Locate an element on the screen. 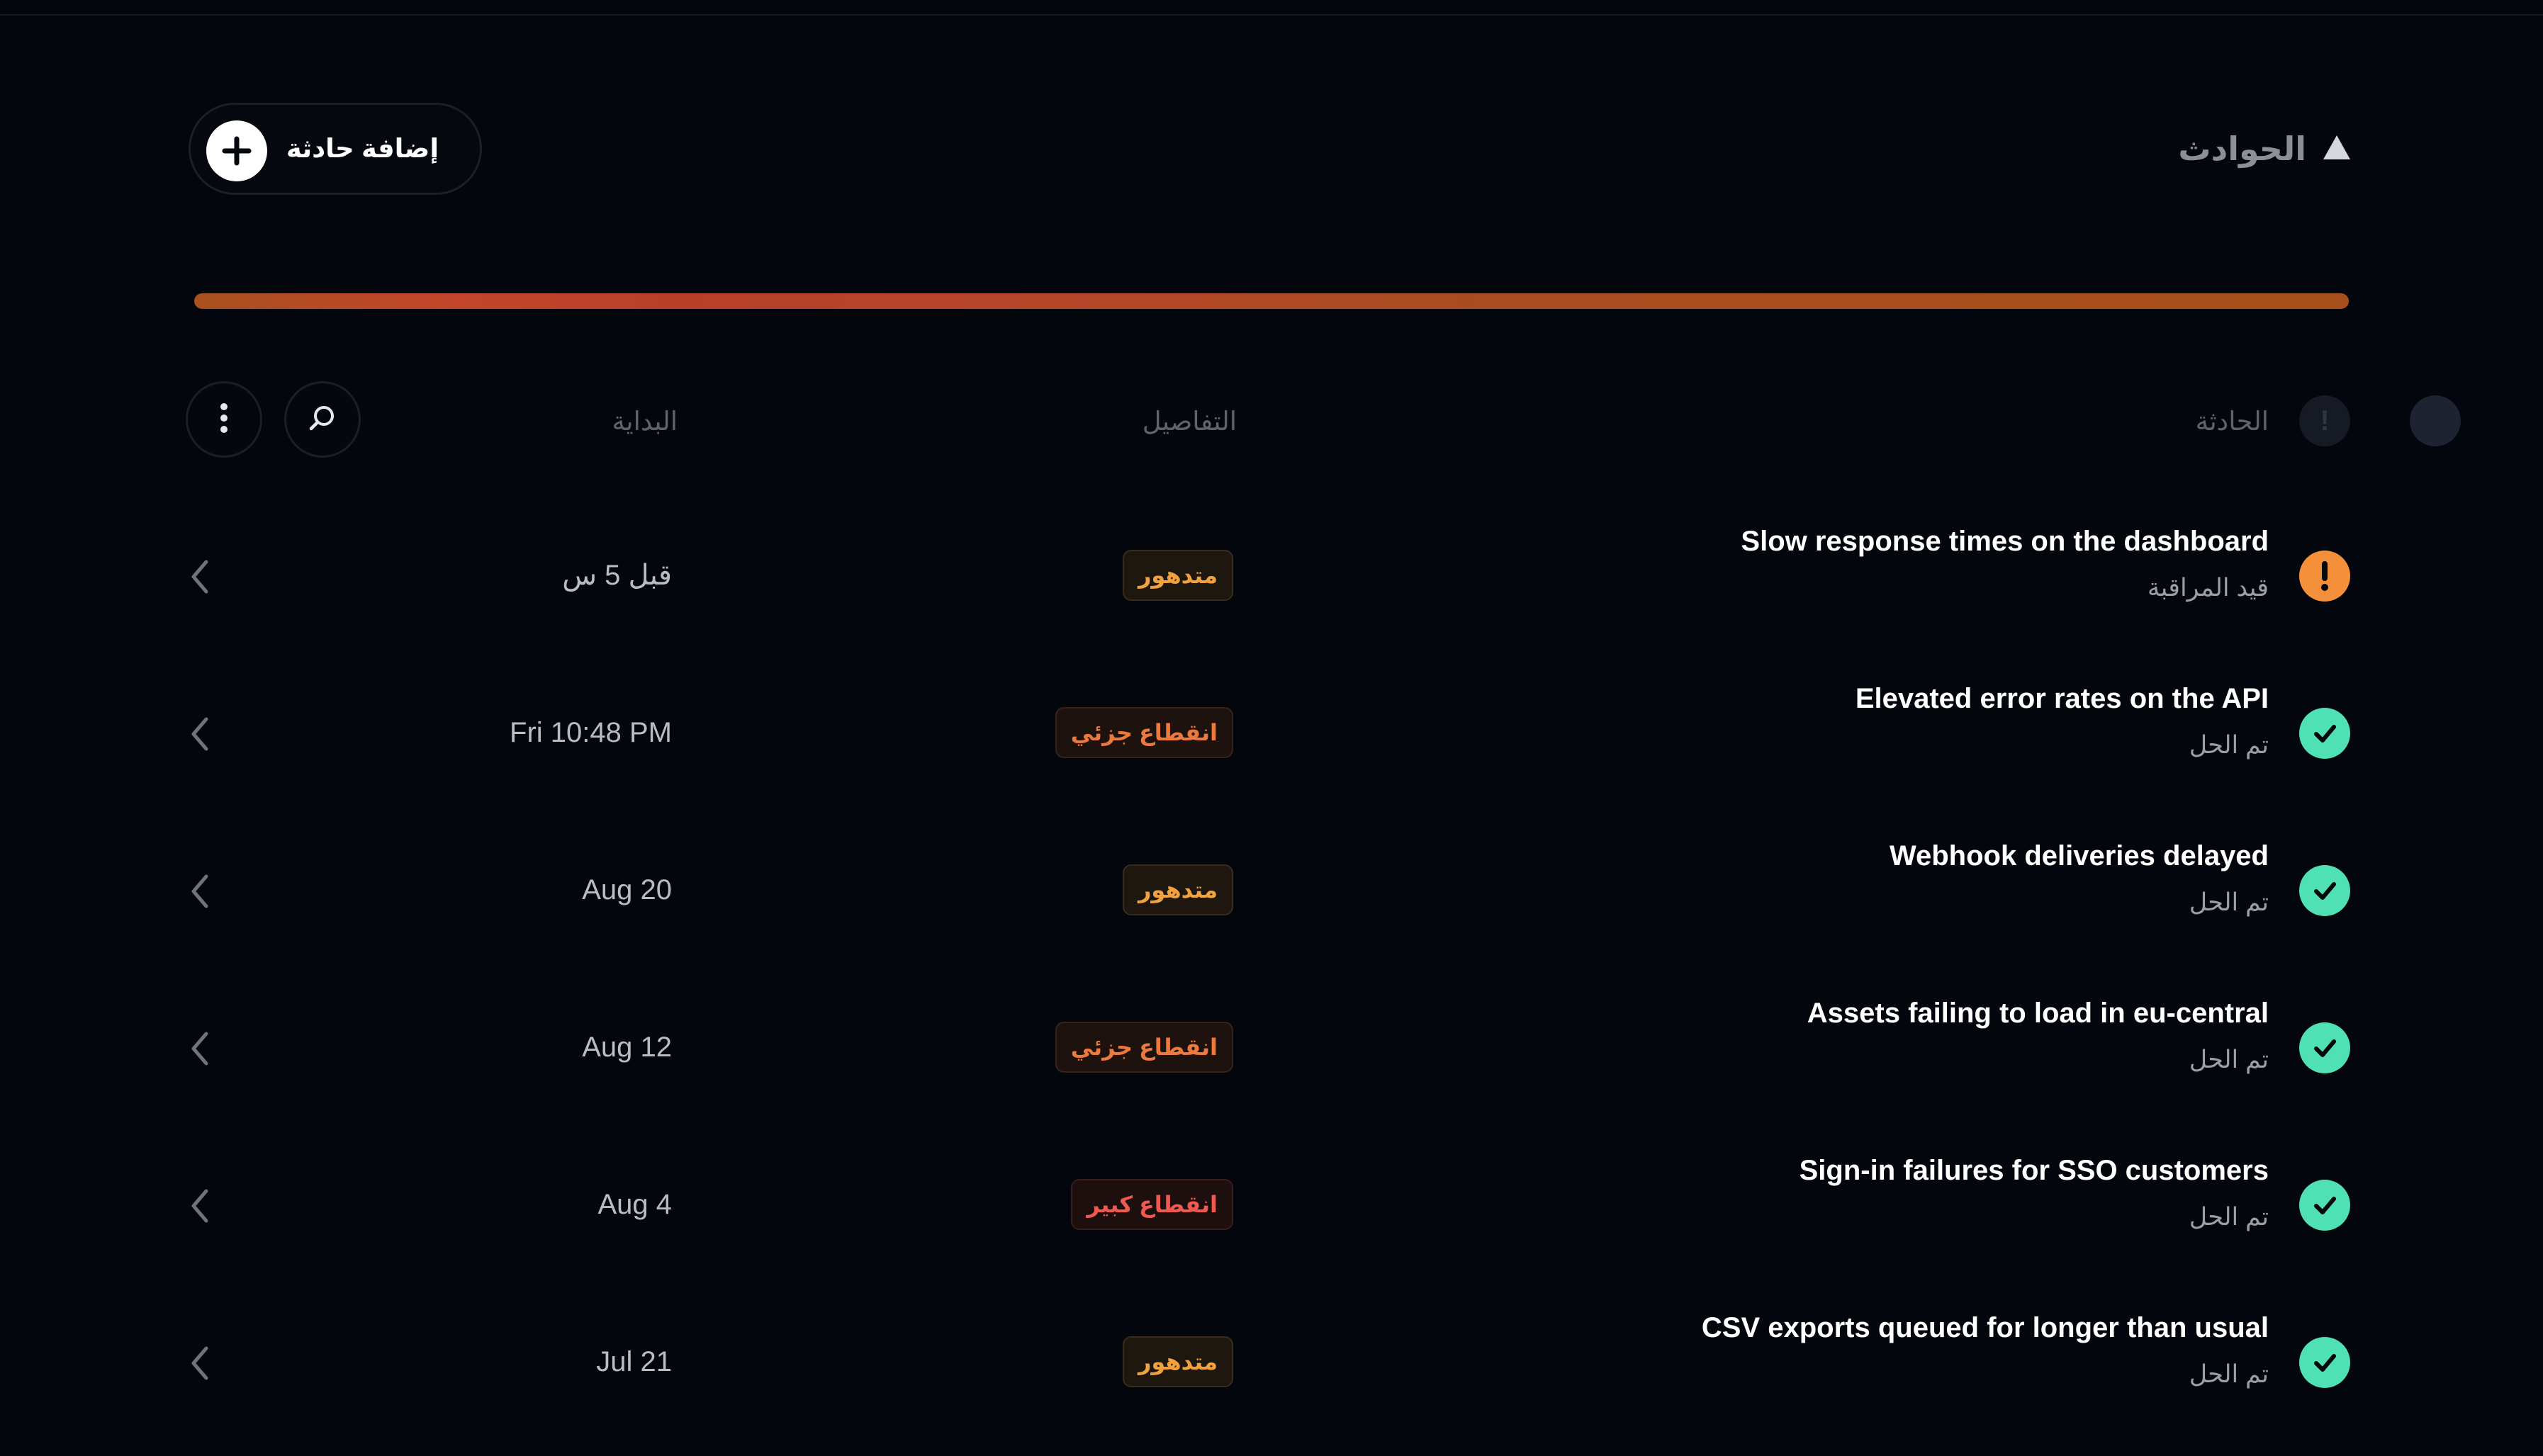  triangle-up-icon is located at coordinates (2337, 149).